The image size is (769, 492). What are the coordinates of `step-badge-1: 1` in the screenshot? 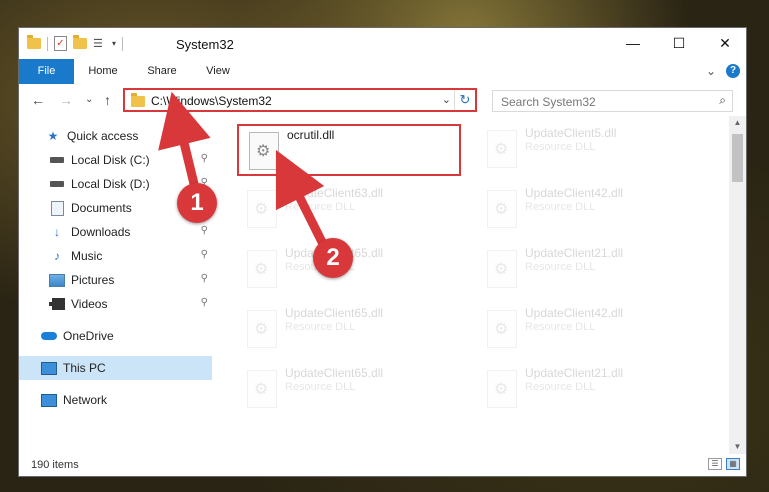 It's located at (197, 203).